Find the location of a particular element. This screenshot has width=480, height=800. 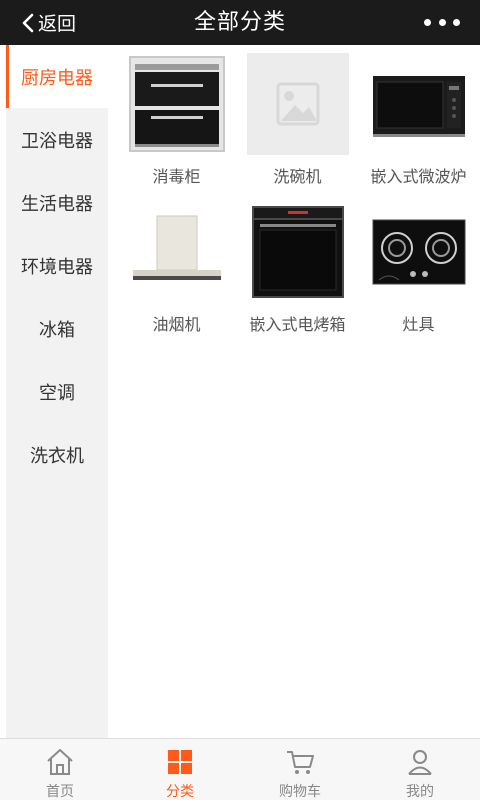

sidebar-item-label: 洗衣机 is located at coordinates (57, 456).